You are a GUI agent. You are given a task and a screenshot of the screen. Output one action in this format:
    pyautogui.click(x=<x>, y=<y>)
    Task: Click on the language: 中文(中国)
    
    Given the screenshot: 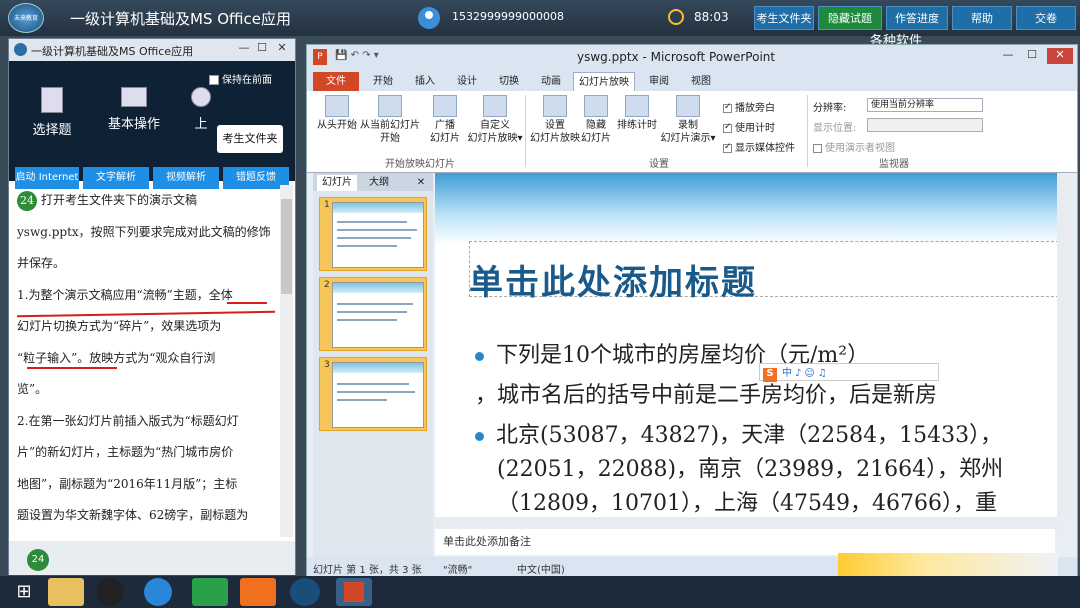 What is the action you would take?
    pyautogui.click(x=541, y=568)
    